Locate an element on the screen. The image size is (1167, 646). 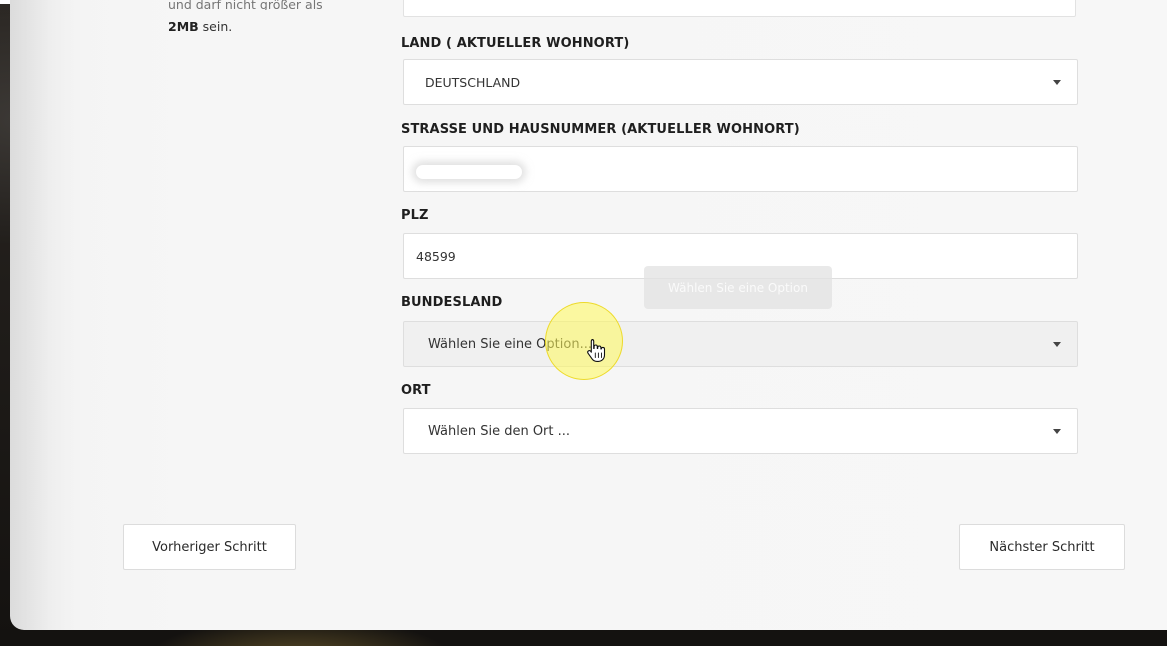
plz-label: PLZ is located at coordinates (415, 215).